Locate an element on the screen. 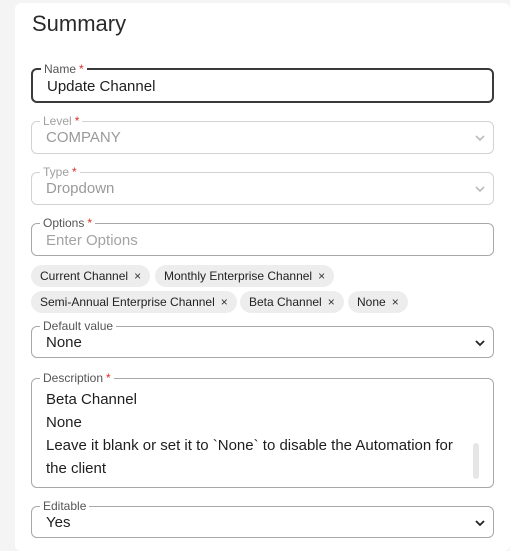 The width and height of the screenshot is (510, 551). option-chip: Monthly Enterprise Channel × is located at coordinates (245, 276).